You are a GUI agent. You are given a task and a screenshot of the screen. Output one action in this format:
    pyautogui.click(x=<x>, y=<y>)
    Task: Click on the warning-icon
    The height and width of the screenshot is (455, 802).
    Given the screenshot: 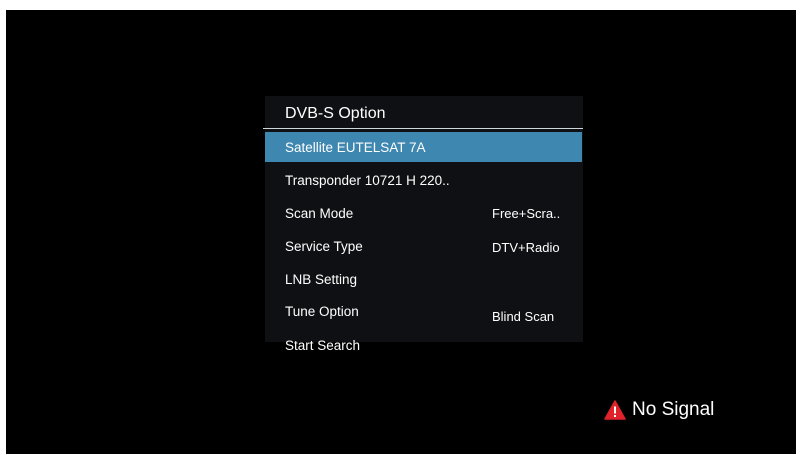 What is the action you would take?
    pyautogui.click(x=615, y=410)
    